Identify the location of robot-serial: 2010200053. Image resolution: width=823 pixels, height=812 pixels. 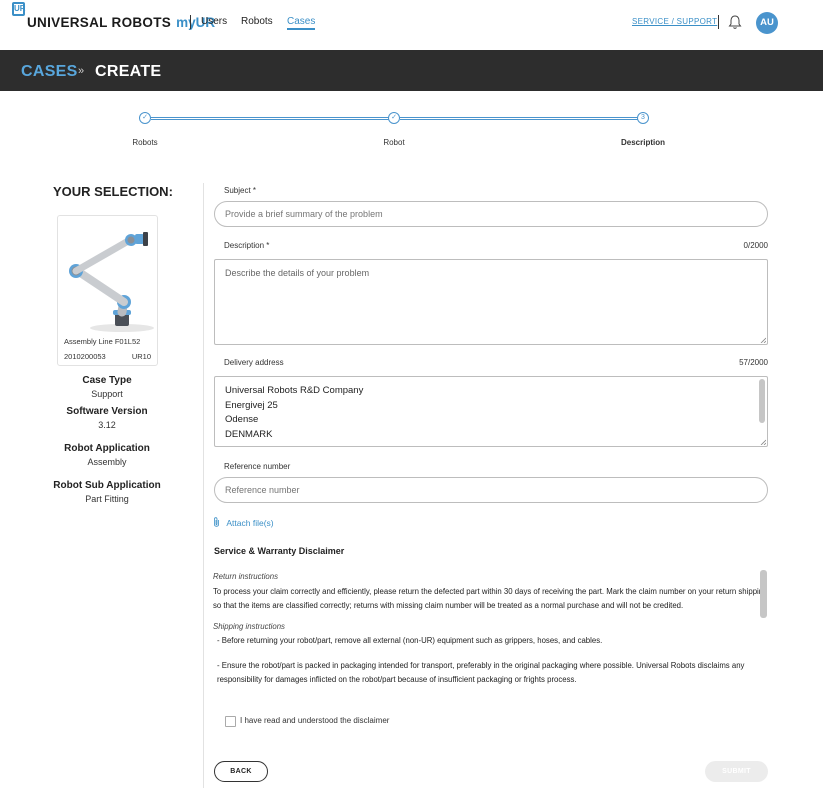
(85, 356).